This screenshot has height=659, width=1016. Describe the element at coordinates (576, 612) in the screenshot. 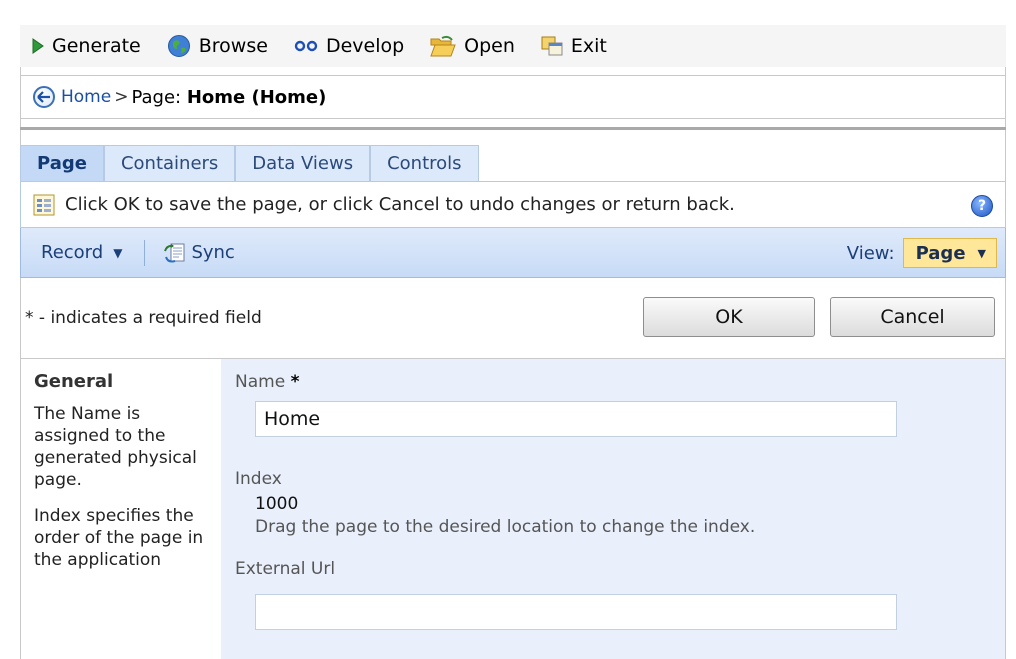

I see `external-url-input` at that location.